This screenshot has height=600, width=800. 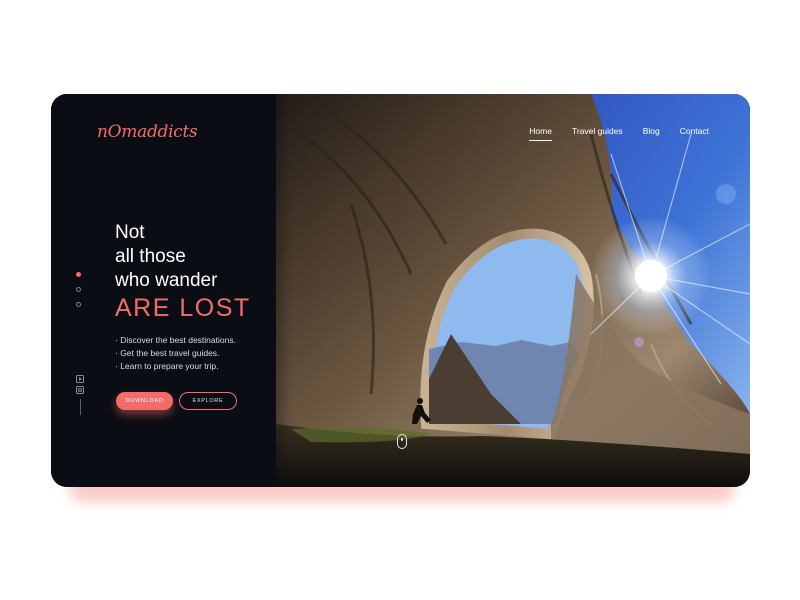 What do you see at coordinates (80, 379) in the screenshot?
I see `youtube-icon` at bounding box center [80, 379].